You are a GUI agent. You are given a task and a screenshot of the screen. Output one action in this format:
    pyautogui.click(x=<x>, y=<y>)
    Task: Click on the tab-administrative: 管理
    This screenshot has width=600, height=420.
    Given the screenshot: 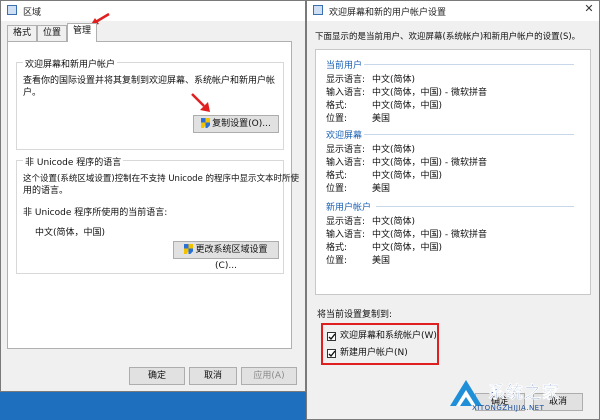 What is the action you would take?
    pyautogui.click(x=82, y=32)
    